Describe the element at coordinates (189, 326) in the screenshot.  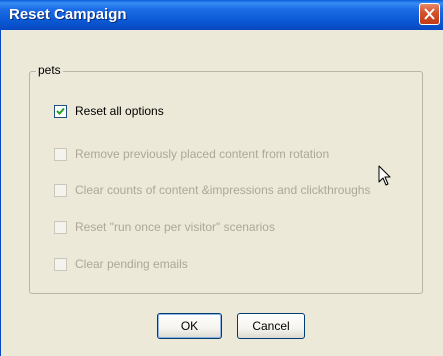
I see `ok-button: OK` at that location.